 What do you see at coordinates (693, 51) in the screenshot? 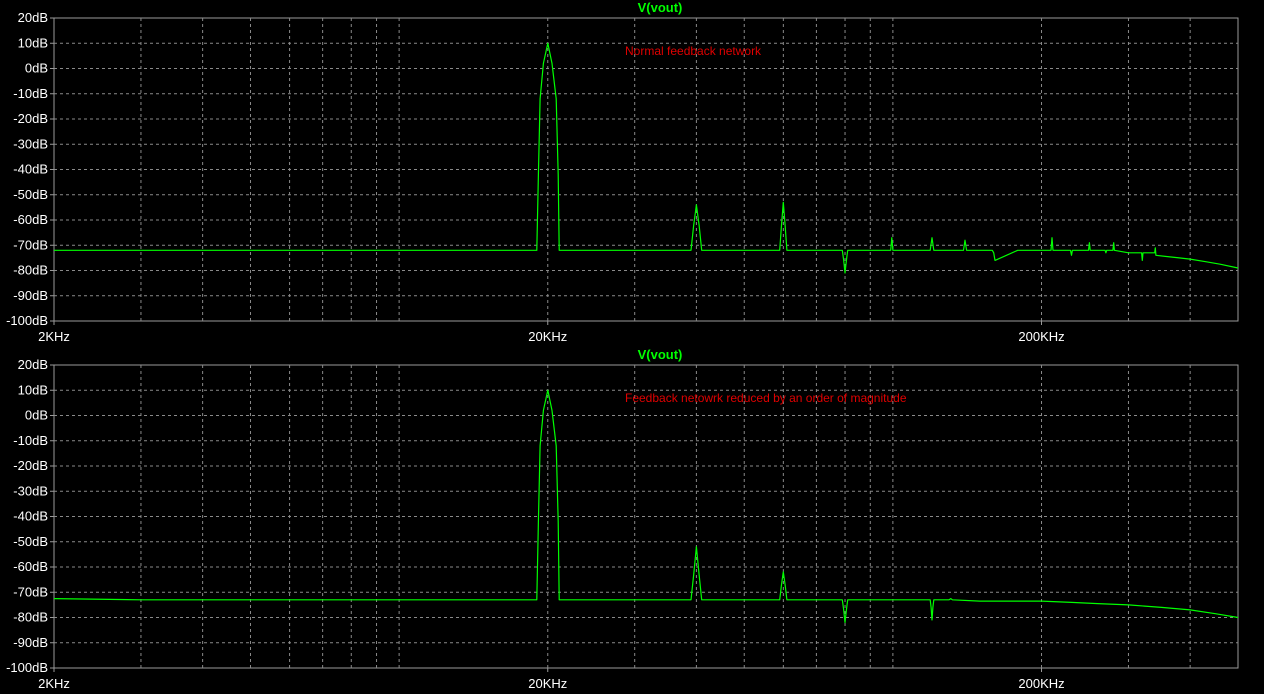
I see `plot-annotation: Normal feedback network` at bounding box center [693, 51].